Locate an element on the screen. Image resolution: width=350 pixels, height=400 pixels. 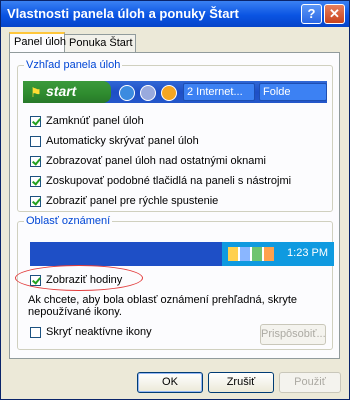
tray-icons is located at coordinates (251, 254).